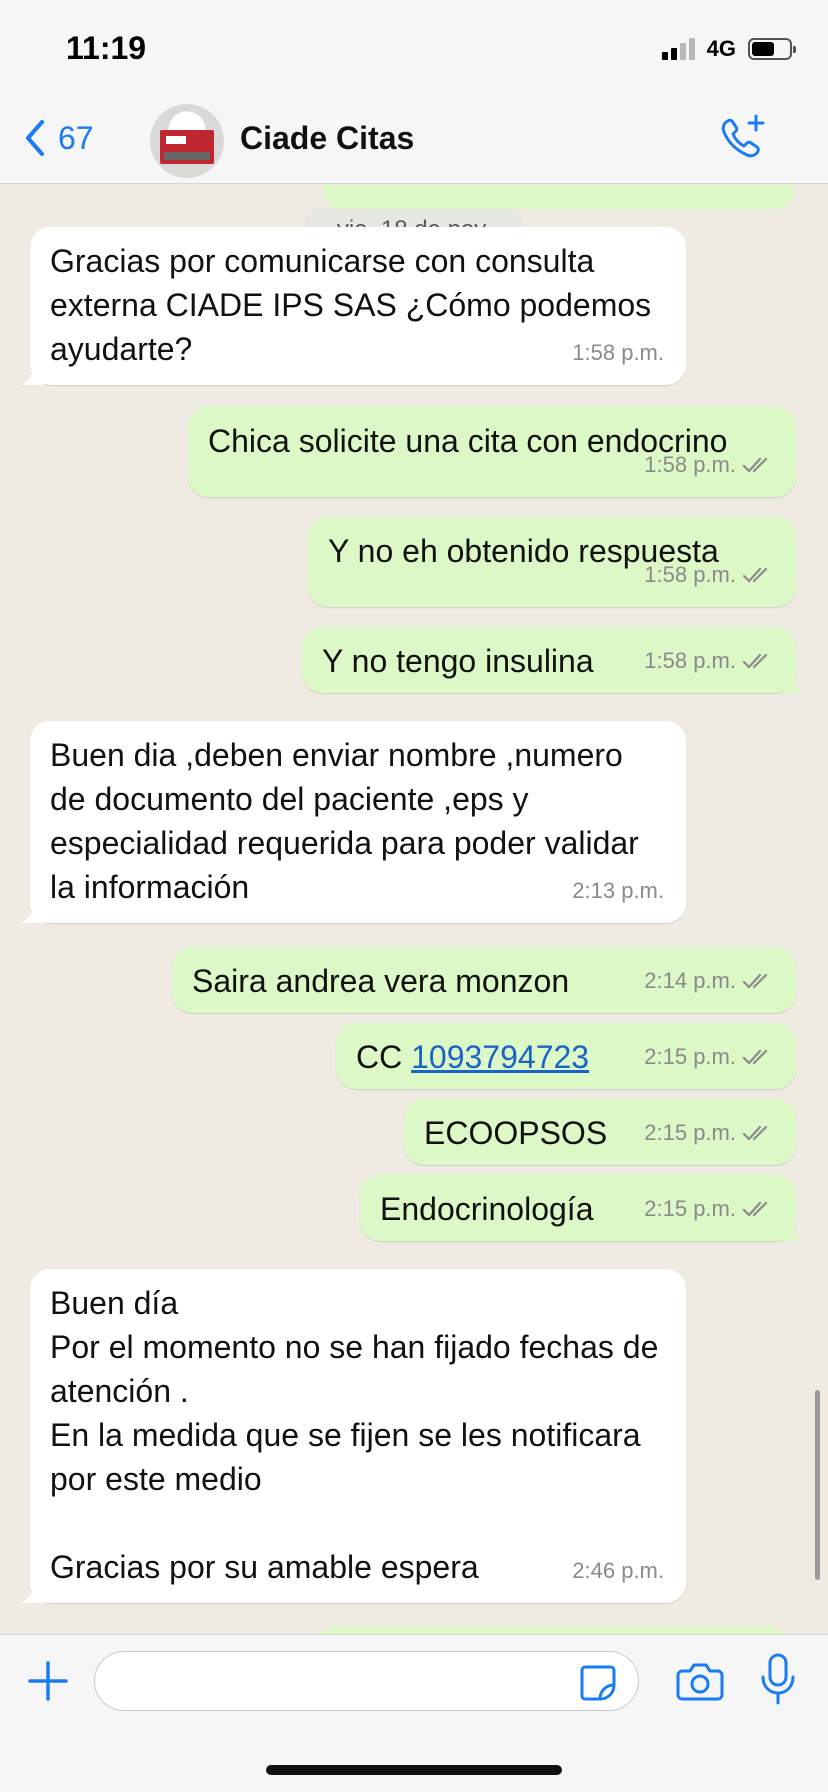 This screenshot has height=1792, width=828. I want to click on message-outgoing: Endocrinología 2:15 p.m., so click(583, 1208).